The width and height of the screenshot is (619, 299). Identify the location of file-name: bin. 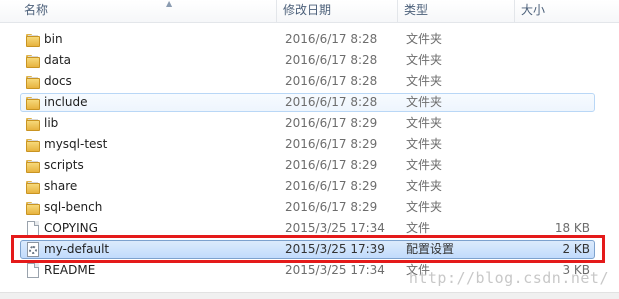
(53, 39).